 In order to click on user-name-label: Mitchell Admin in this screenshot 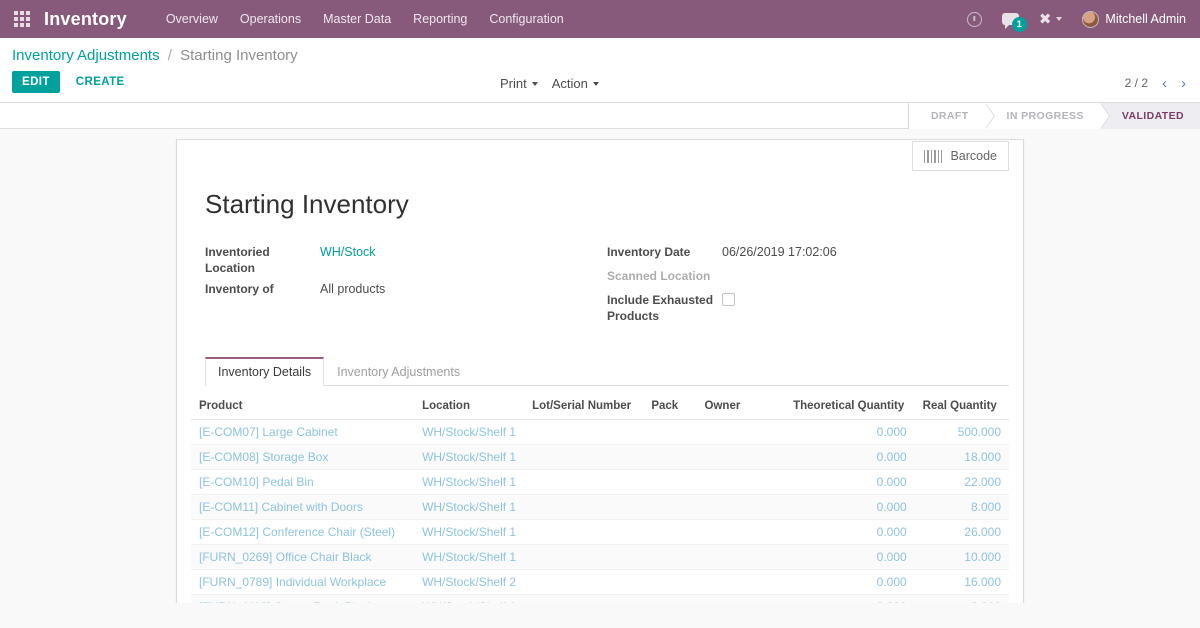, I will do `click(1145, 19)`.